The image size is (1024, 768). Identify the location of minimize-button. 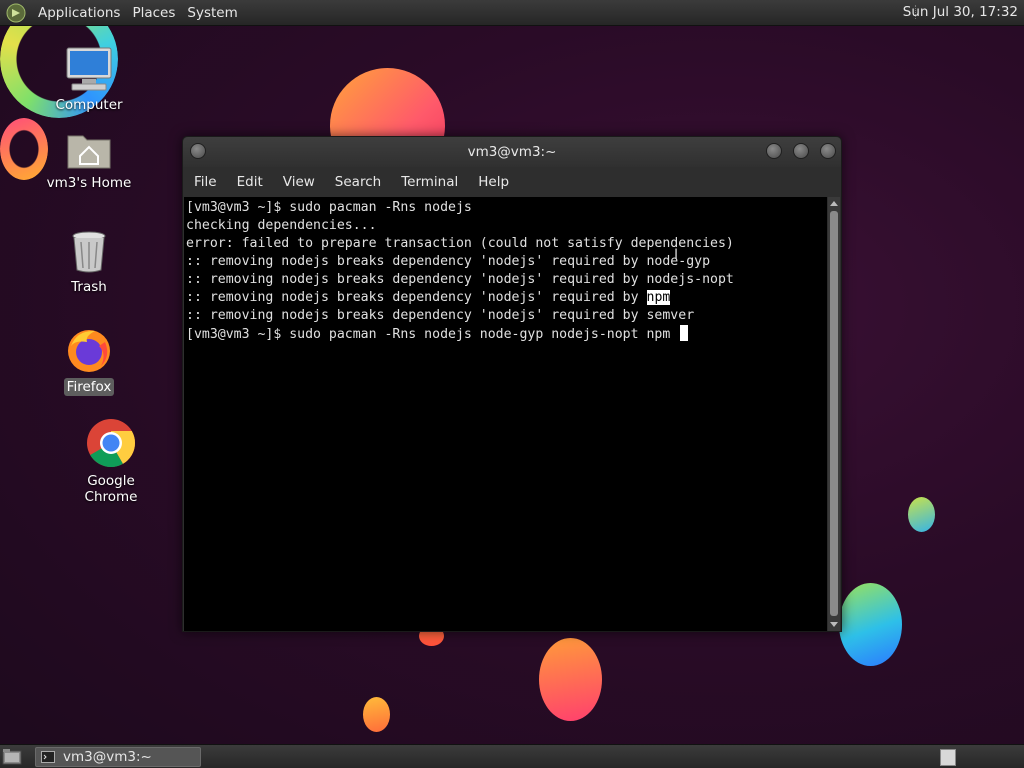
(774, 151).